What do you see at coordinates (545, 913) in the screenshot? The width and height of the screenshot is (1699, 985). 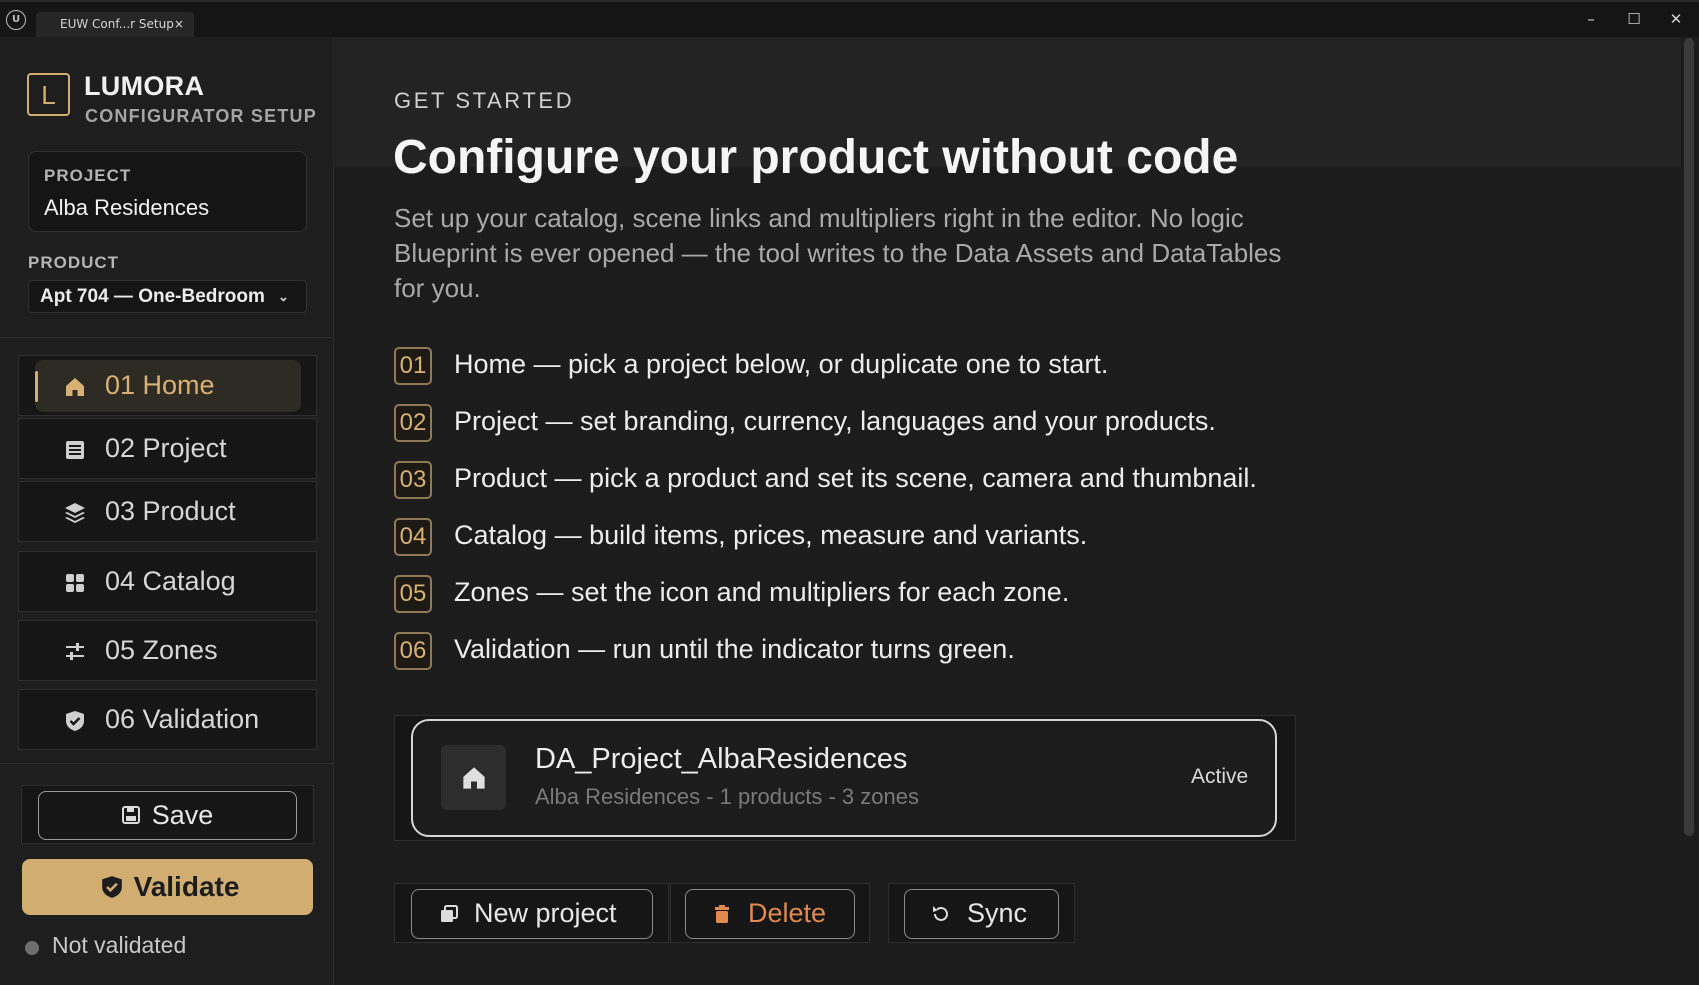 I see `new-project-label: New project` at bounding box center [545, 913].